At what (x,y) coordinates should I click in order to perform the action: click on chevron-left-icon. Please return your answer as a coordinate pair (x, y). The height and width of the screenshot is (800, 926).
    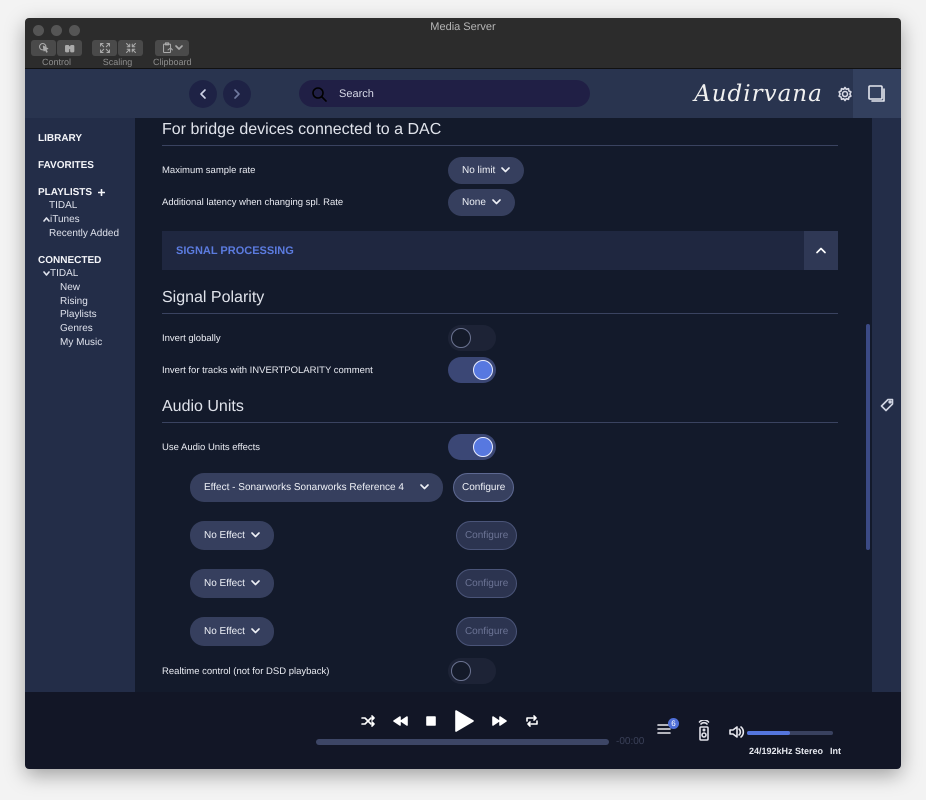
    Looking at the image, I should click on (203, 94).